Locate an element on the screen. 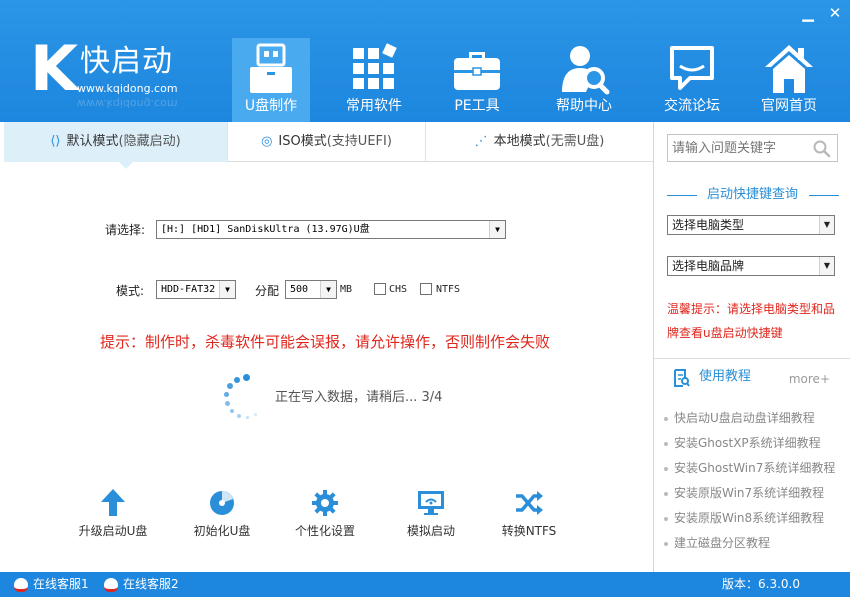  nav-help-center: 帮助中心 is located at coordinates (584, 80).